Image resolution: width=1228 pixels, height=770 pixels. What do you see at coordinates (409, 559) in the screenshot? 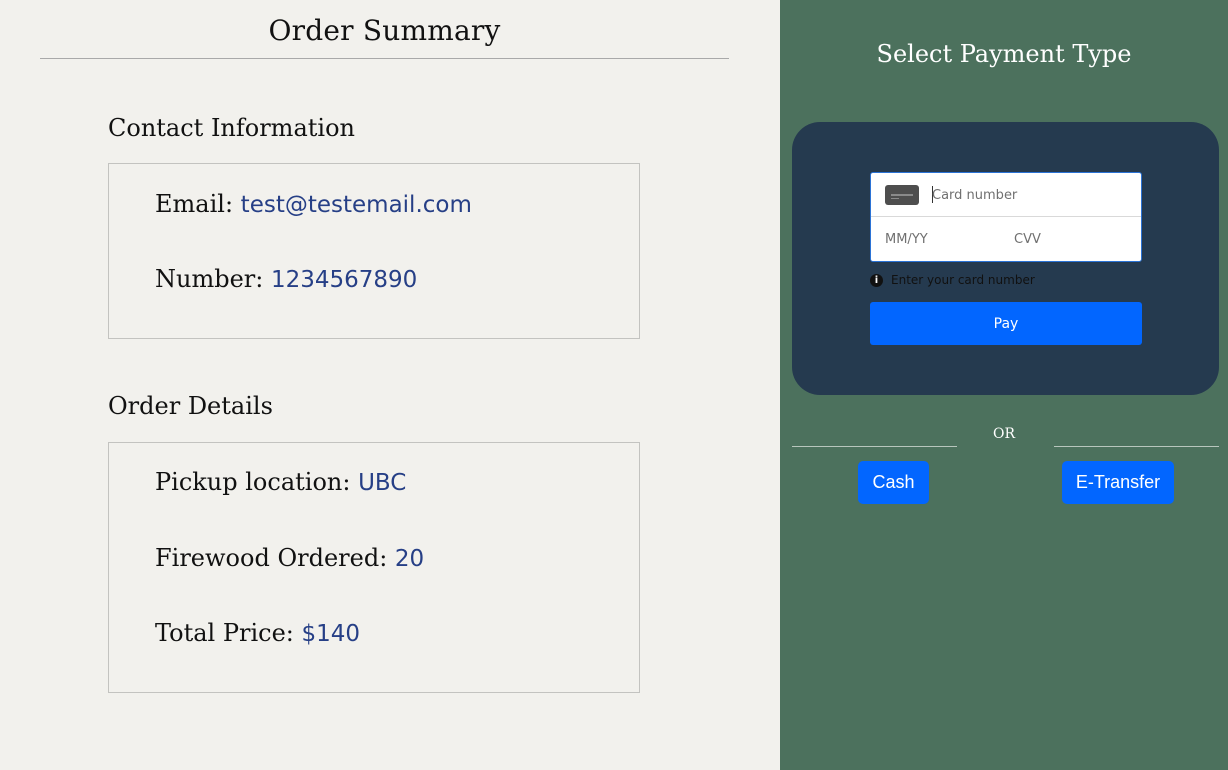
I see `firewood-value: 20` at bounding box center [409, 559].